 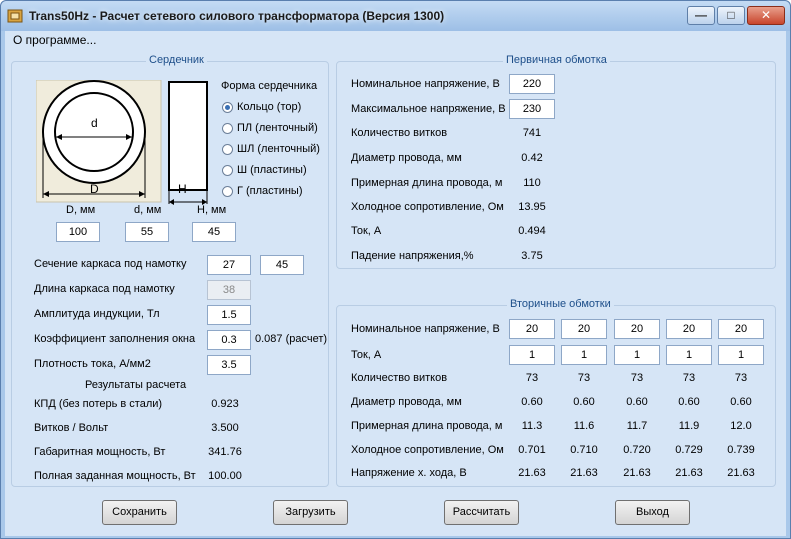 I want to click on close-icon: ✕, so click(x=766, y=15).